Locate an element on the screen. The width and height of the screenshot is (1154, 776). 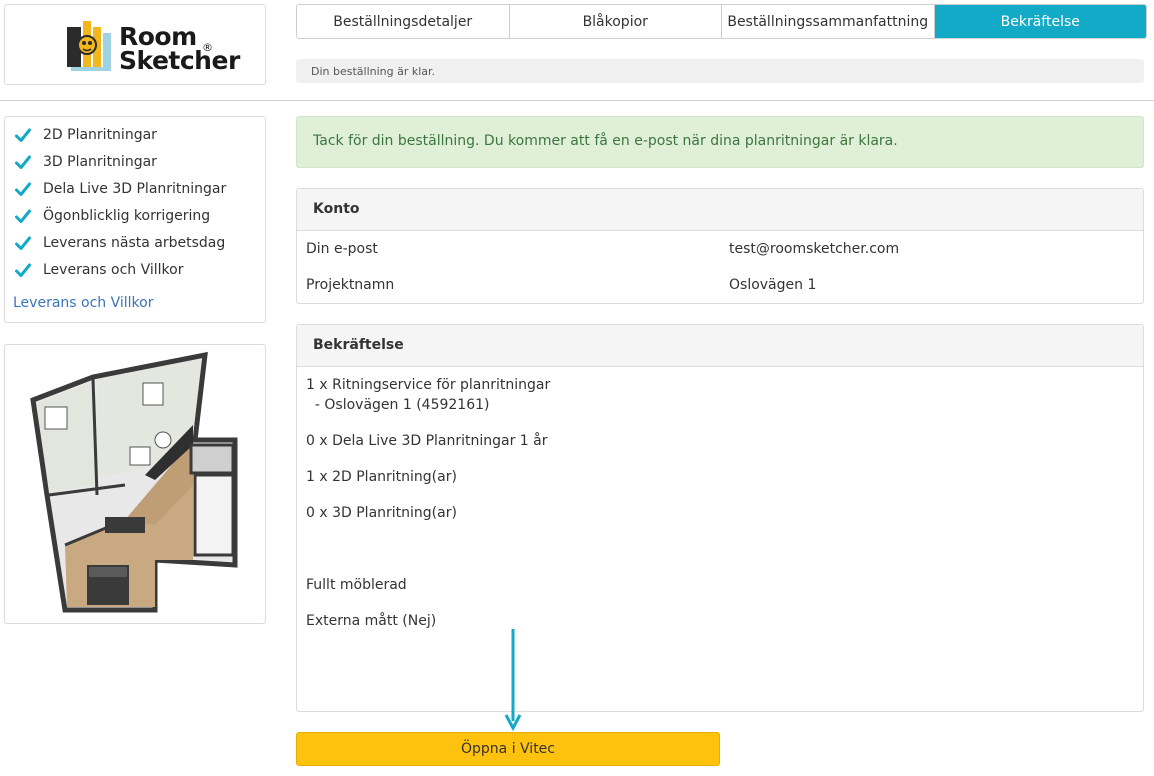
feature-label: Leverans och Villkor is located at coordinates (113, 270).